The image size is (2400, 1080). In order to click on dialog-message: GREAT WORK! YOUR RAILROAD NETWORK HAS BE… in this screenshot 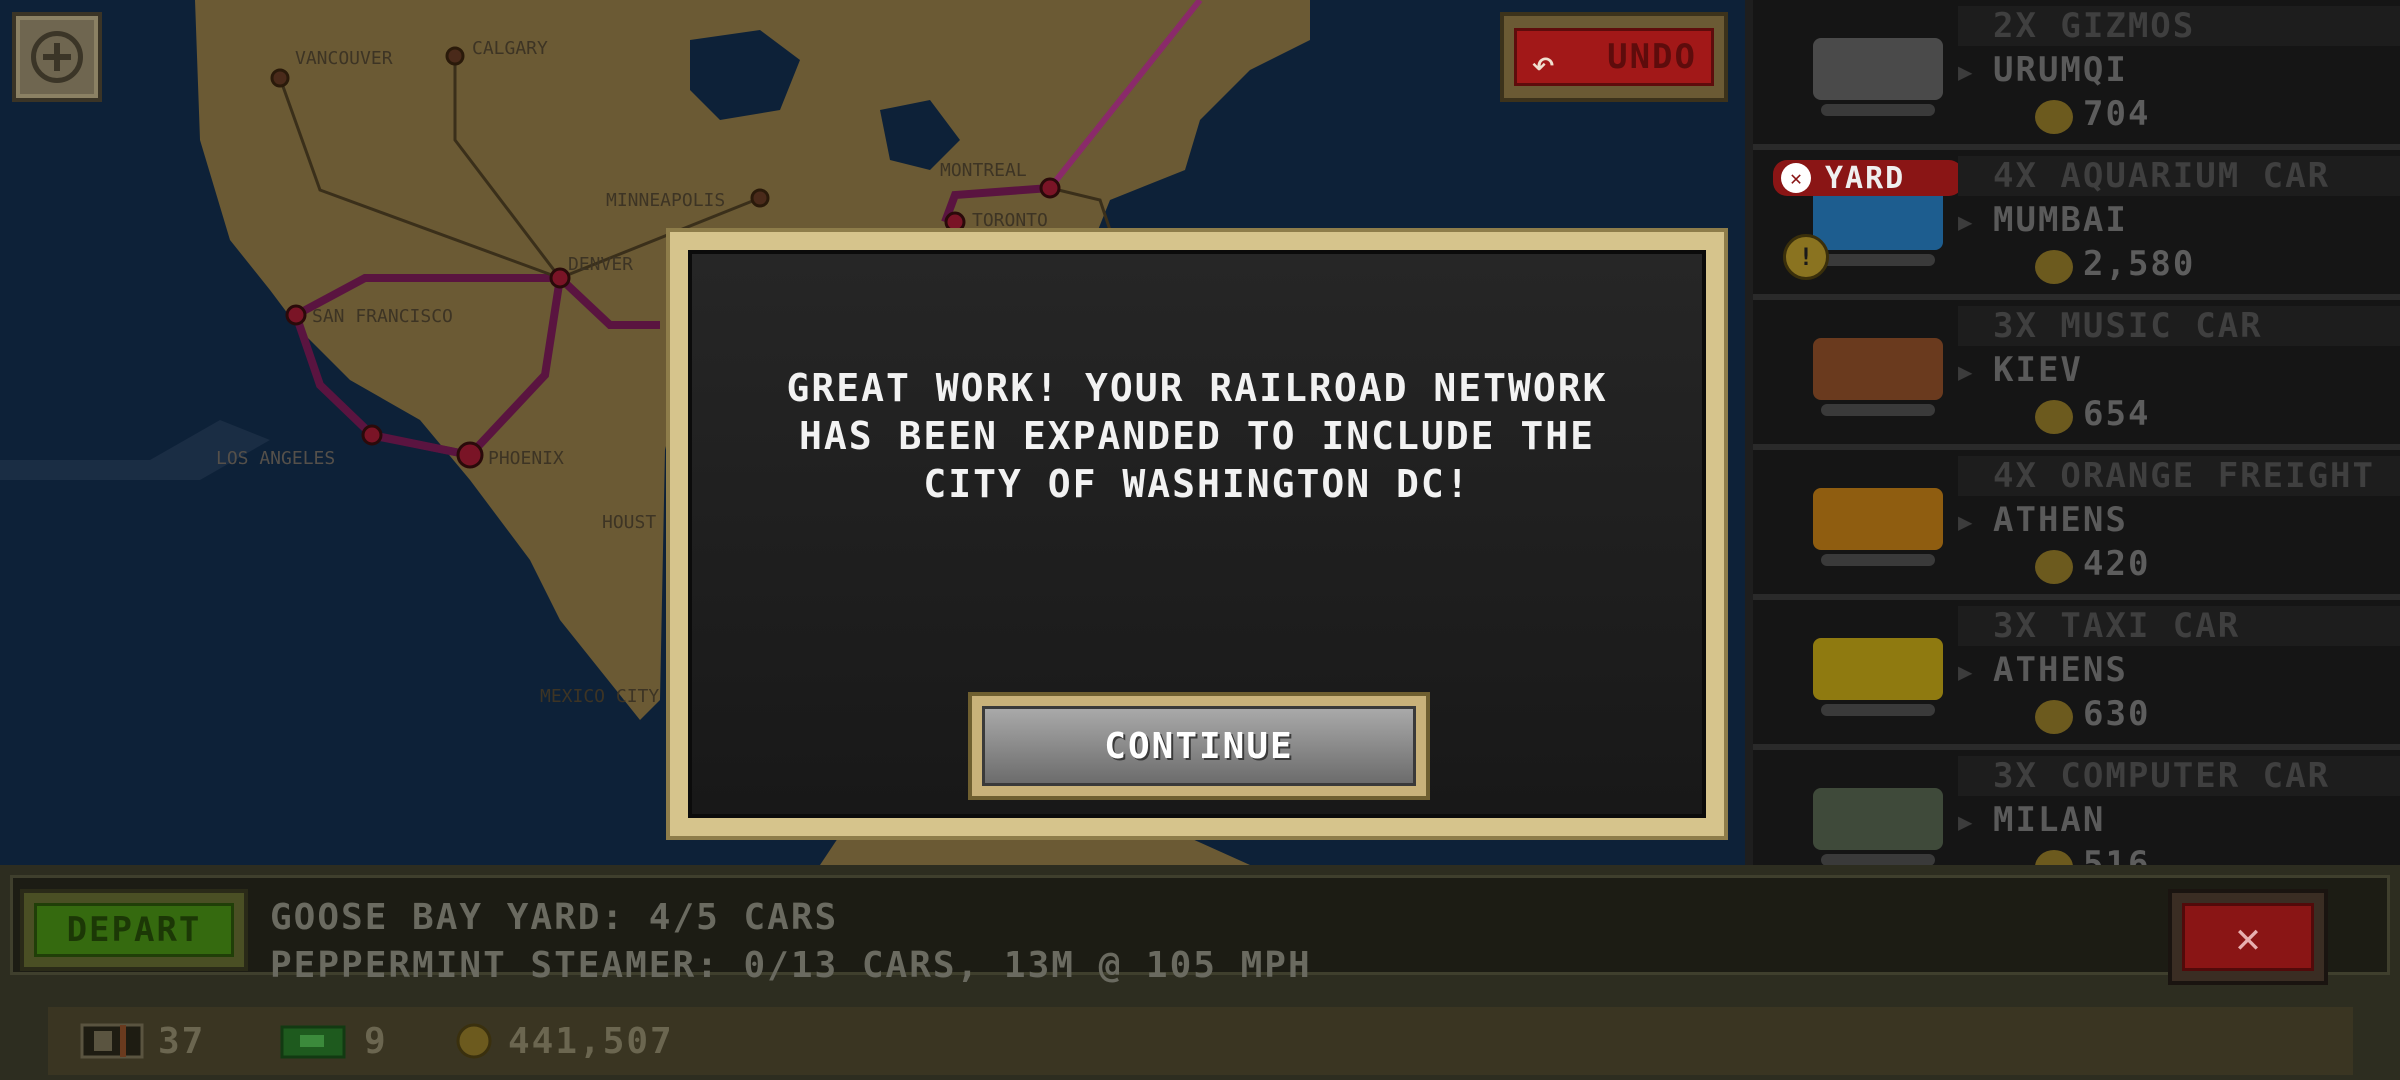, I will do `click(1197, 436)`.